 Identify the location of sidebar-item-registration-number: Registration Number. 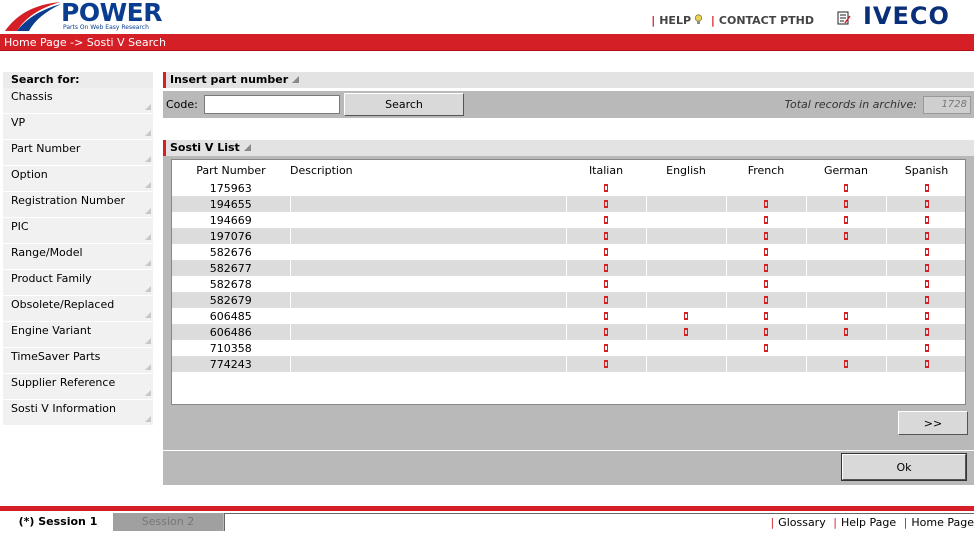
(78, 205).